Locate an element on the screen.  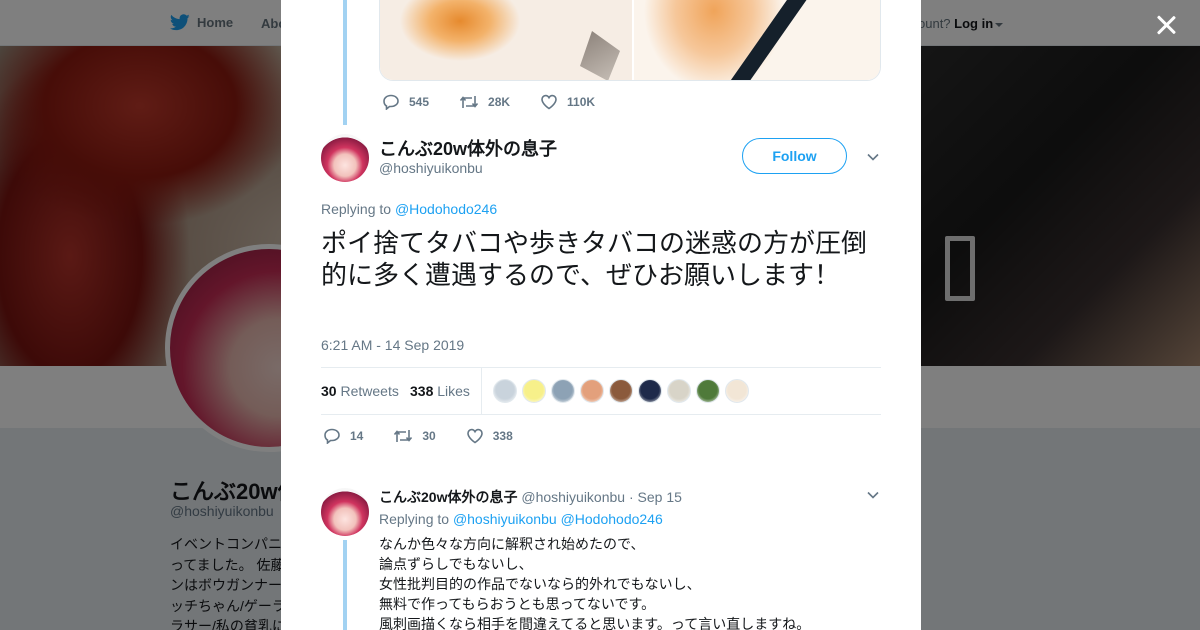
reply-button: 545 is located at coordinates (405, 102).